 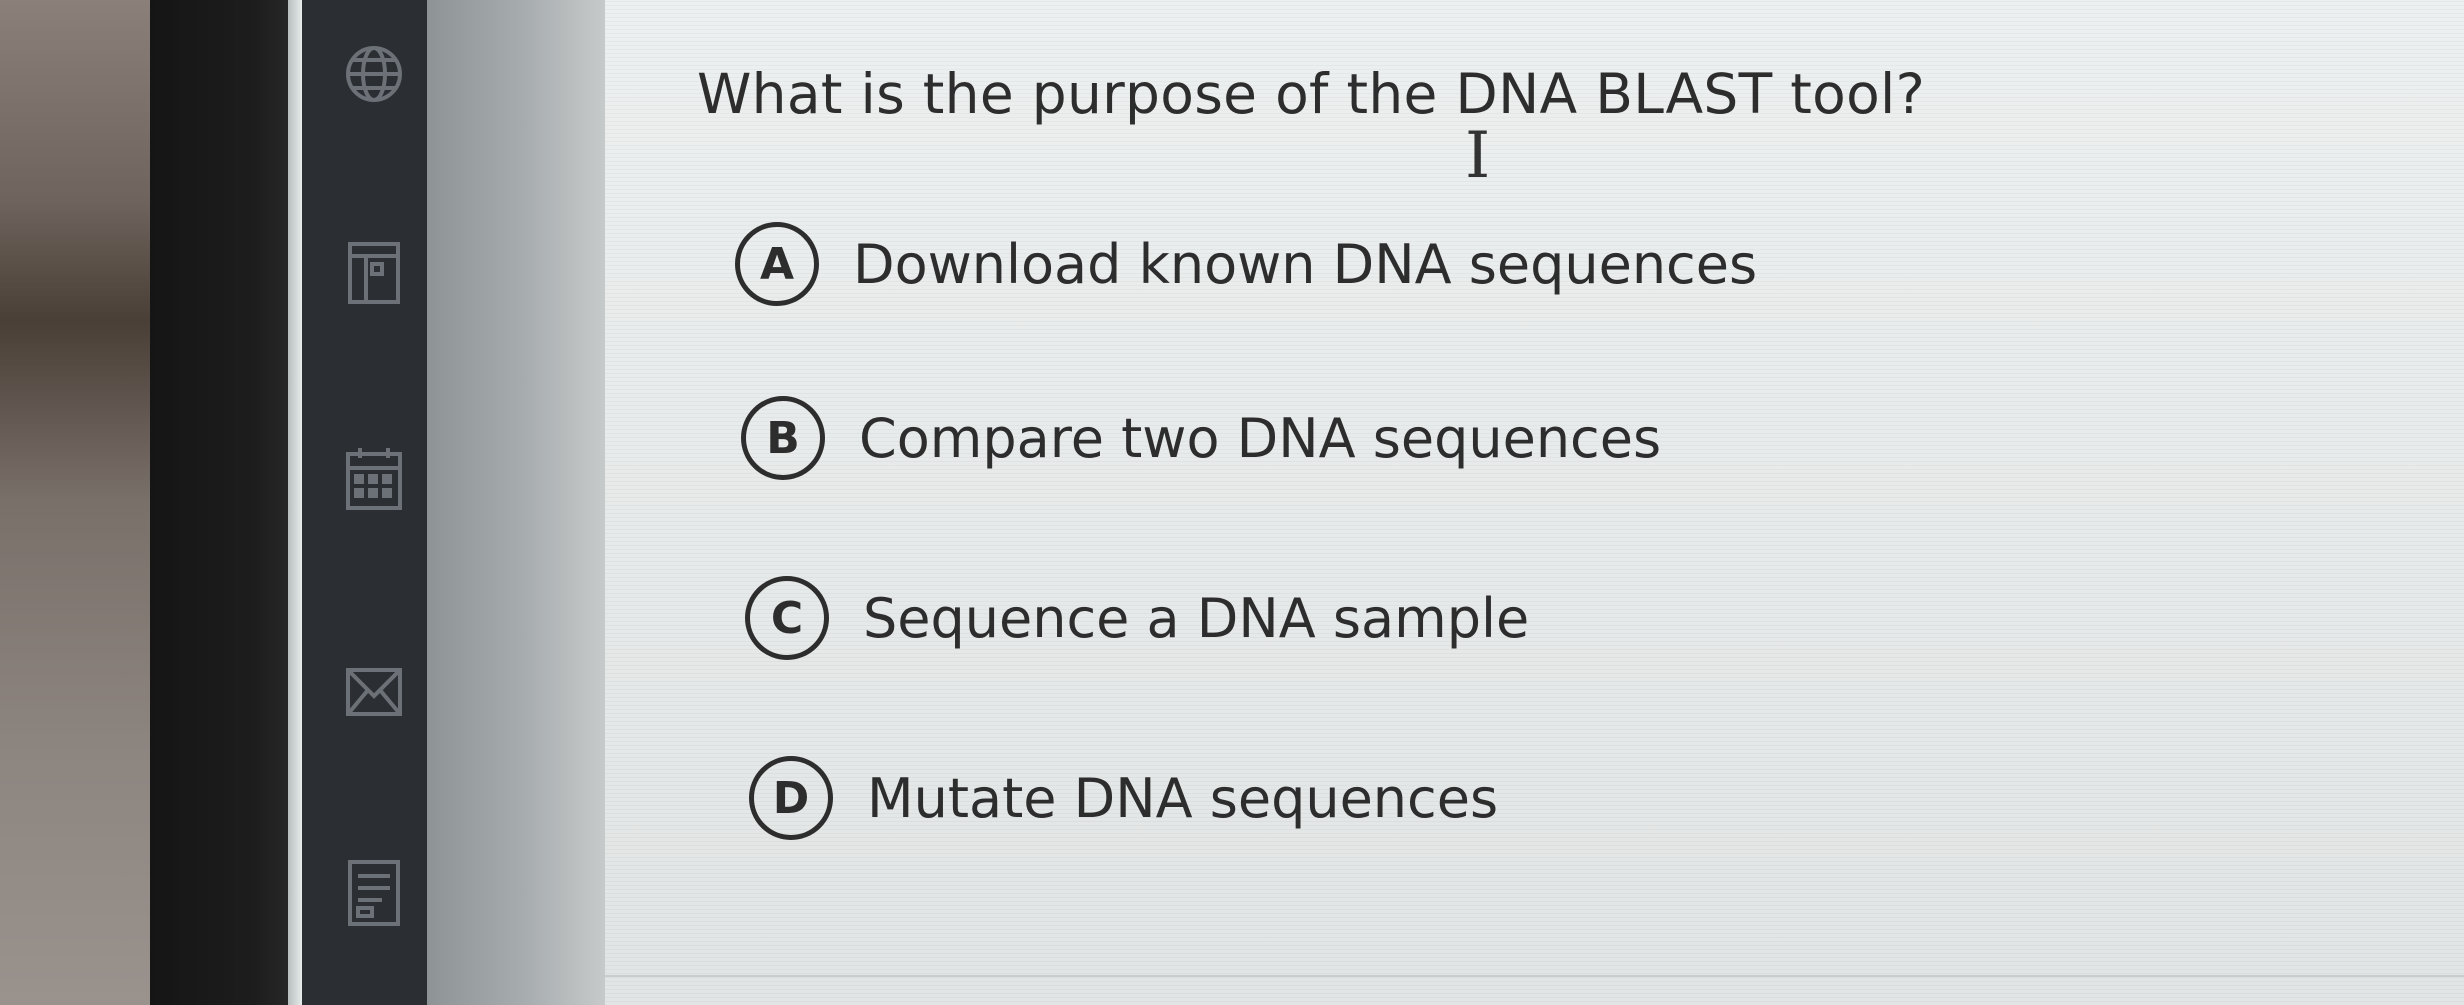 I want to click on layout-icon, so click(x=374, y=272).